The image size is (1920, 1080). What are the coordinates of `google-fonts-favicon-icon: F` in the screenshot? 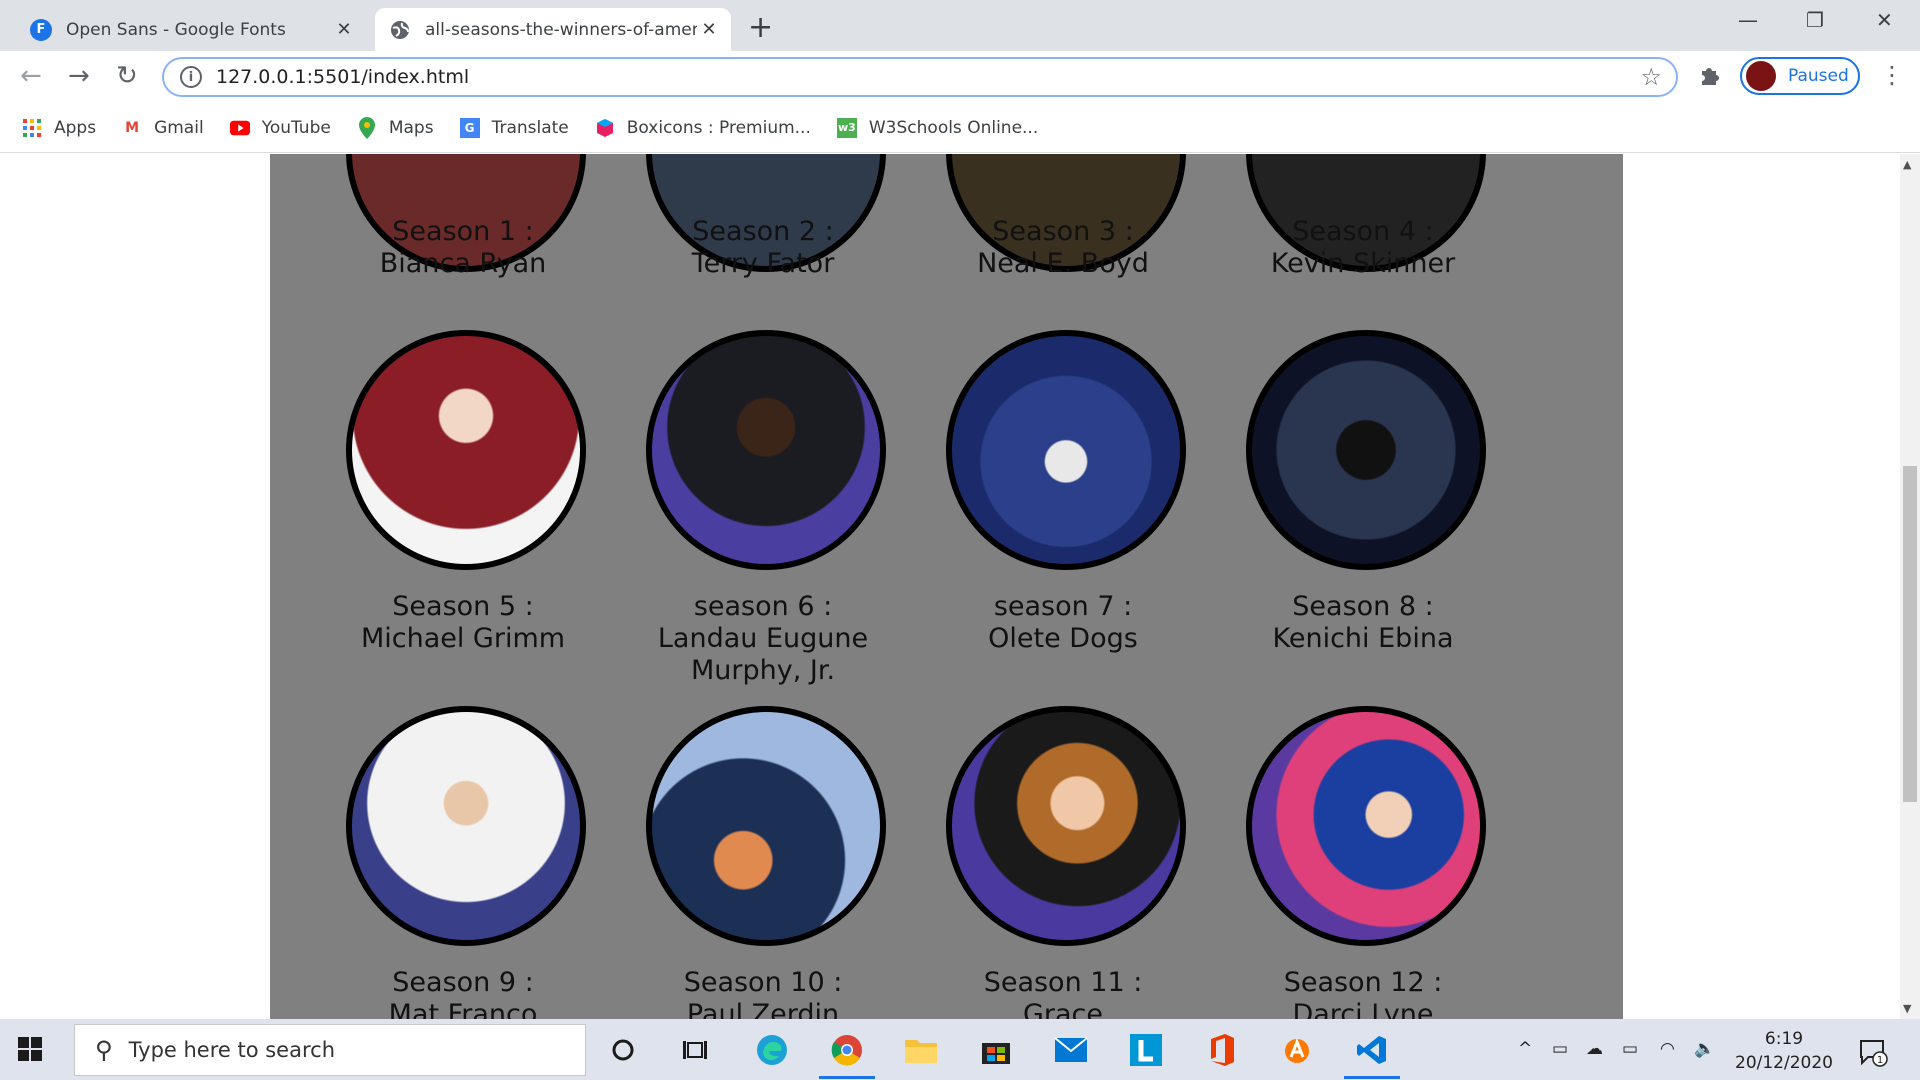 It's located at (41, 29).